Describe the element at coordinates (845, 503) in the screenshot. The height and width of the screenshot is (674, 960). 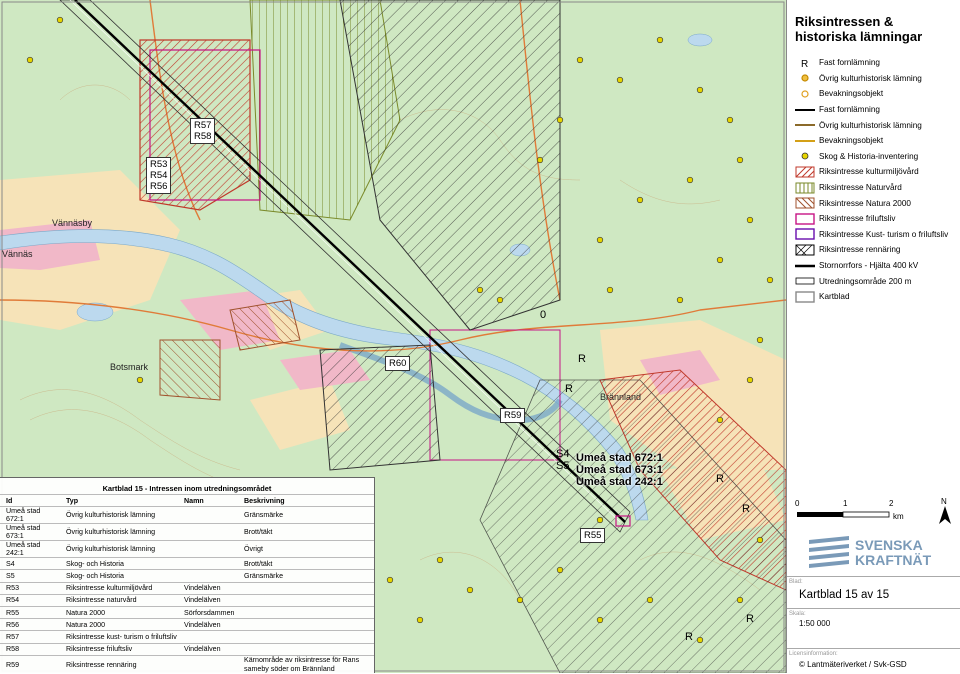
I see `scale-tick-1: 1` at that location.